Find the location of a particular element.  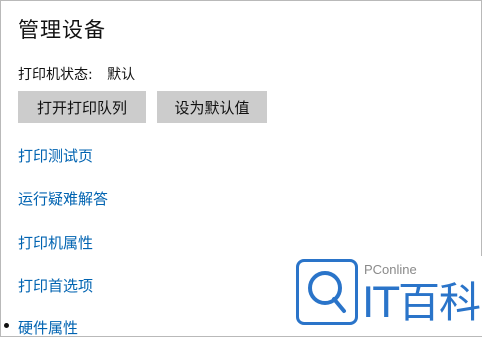

page-title: 管理设备 is located at coordinates (62, 30).